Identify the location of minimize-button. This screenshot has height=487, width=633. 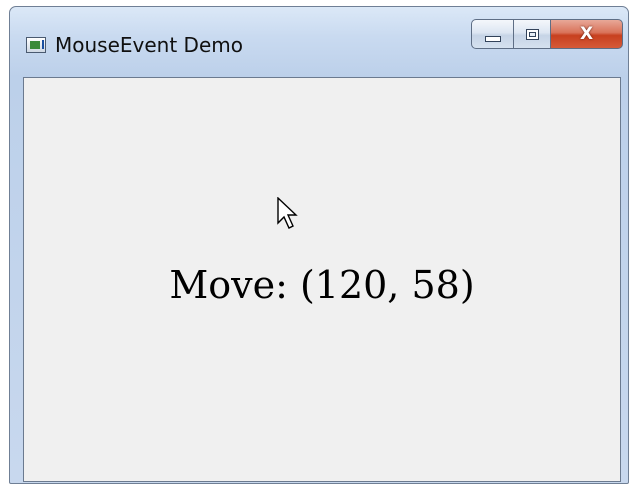
(492, 34).